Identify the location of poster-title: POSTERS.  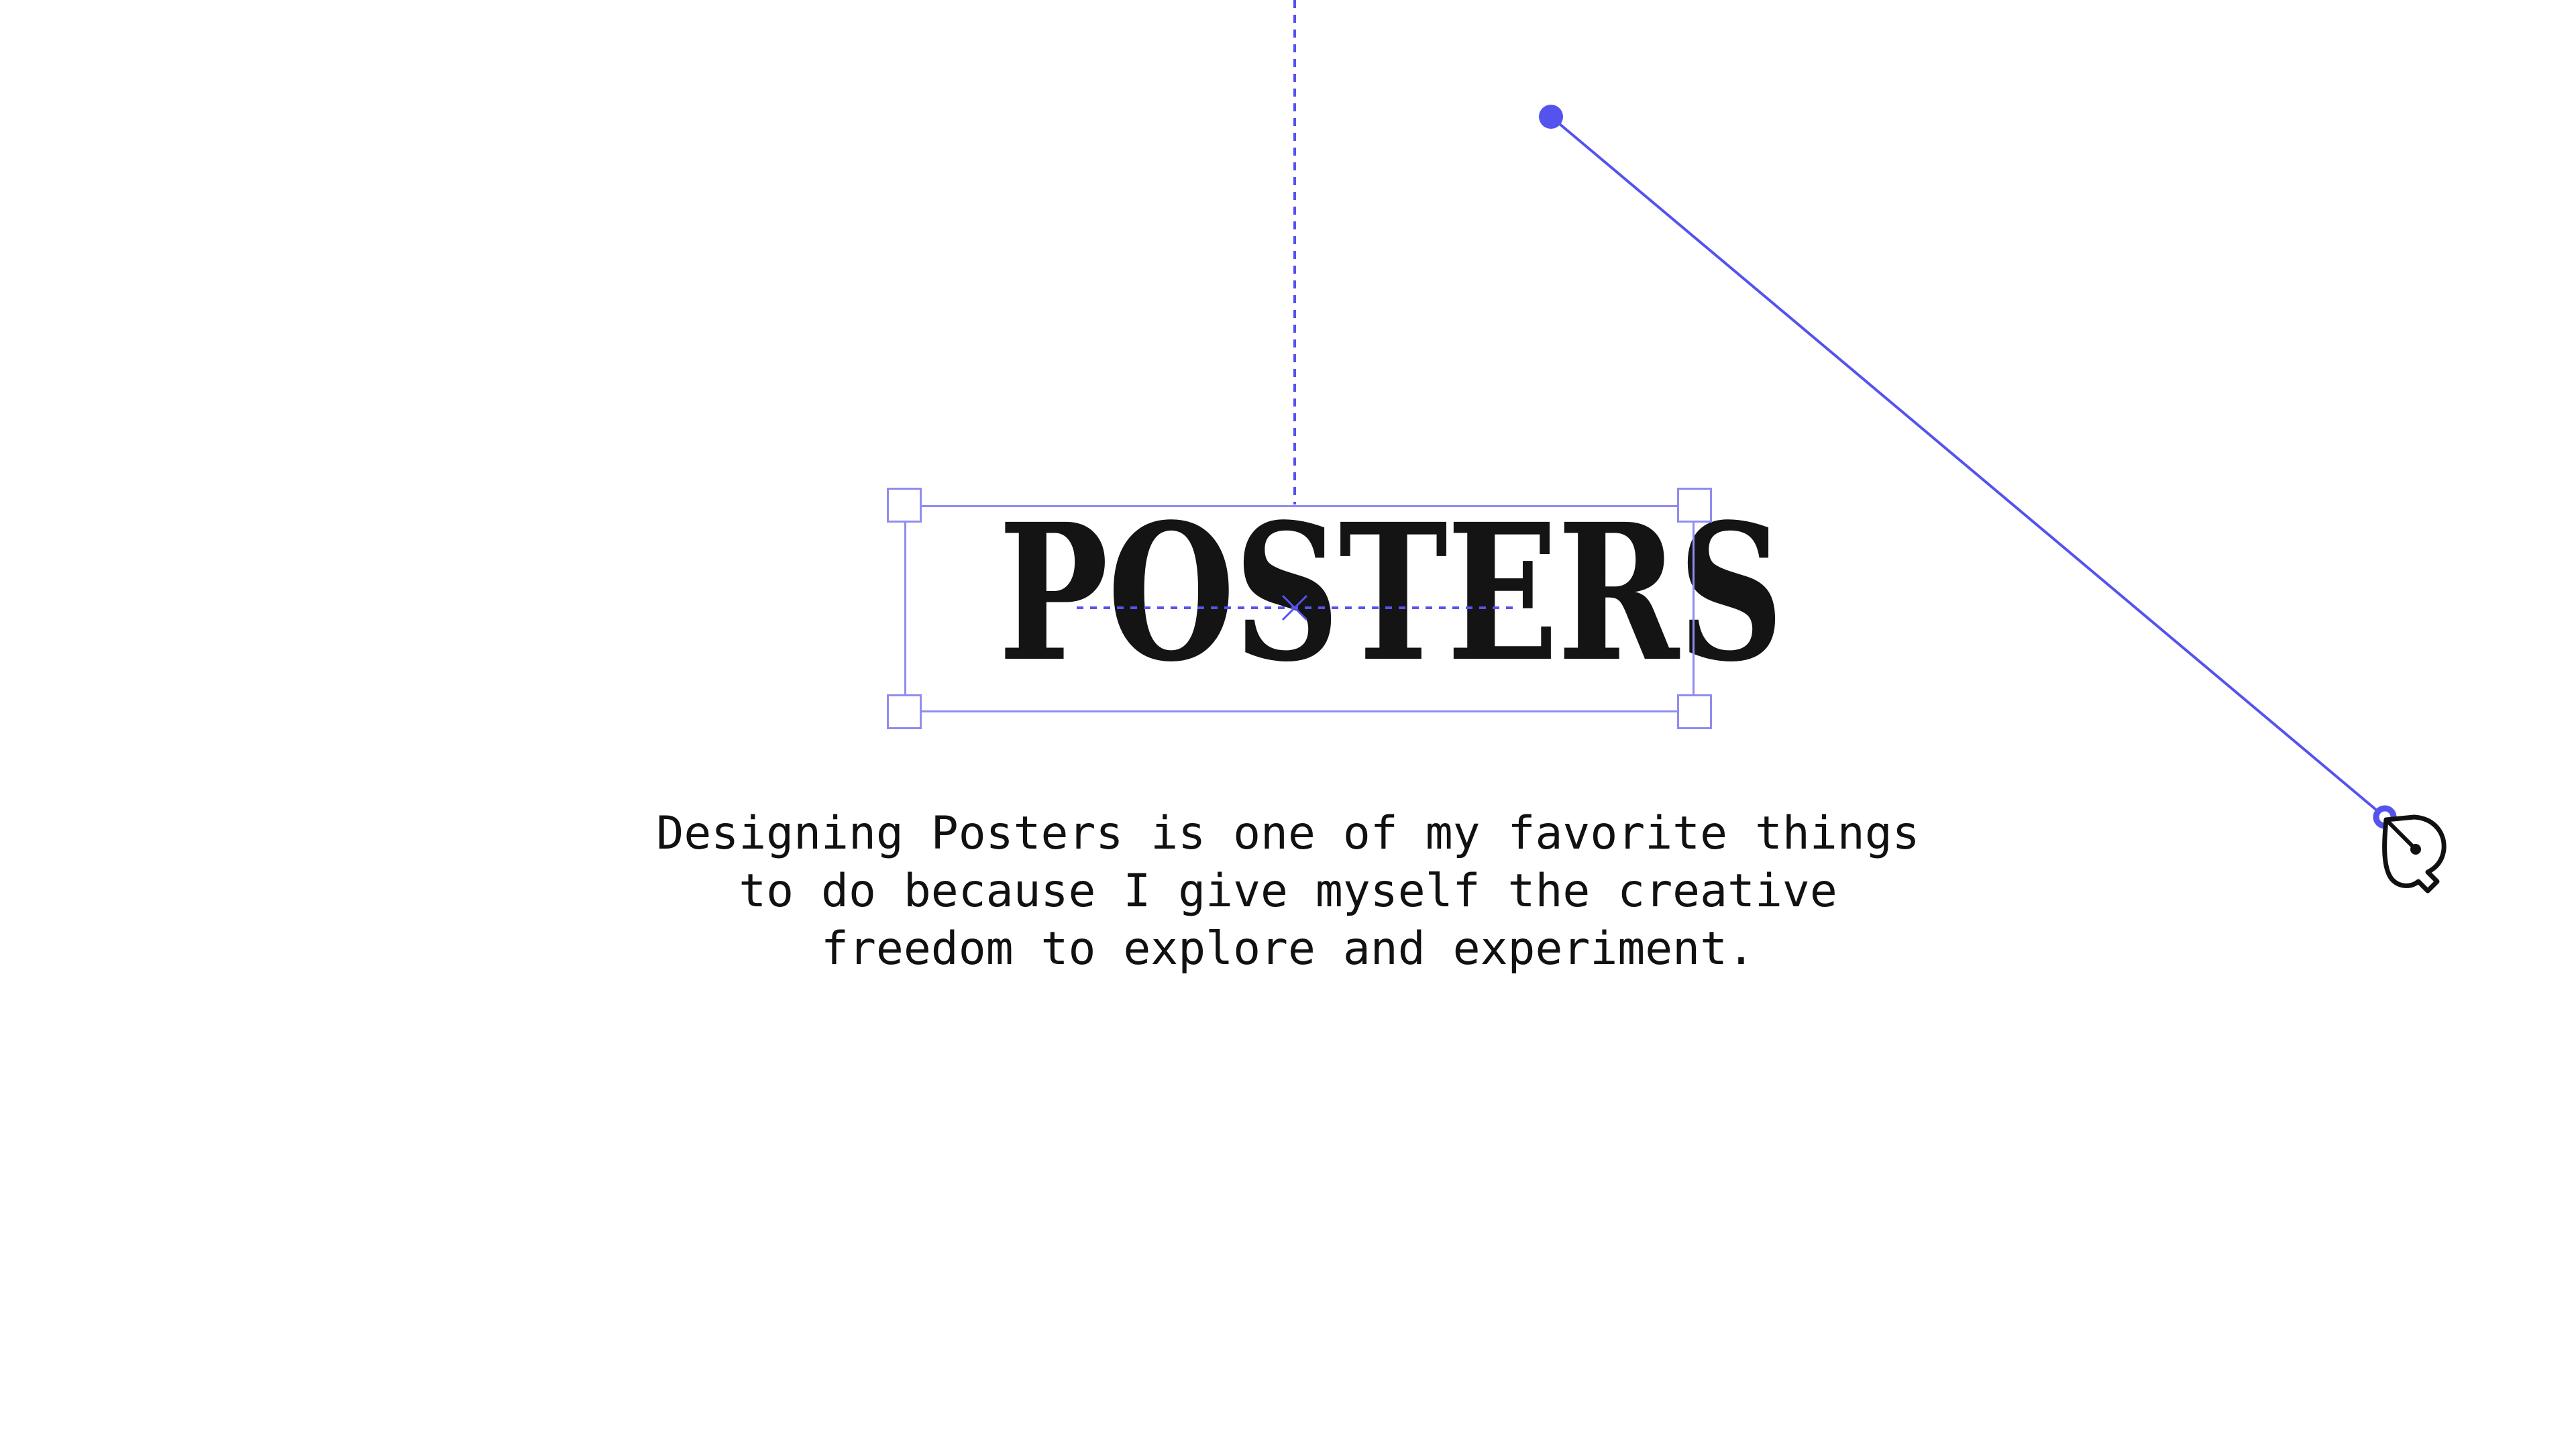
(1391, 593).